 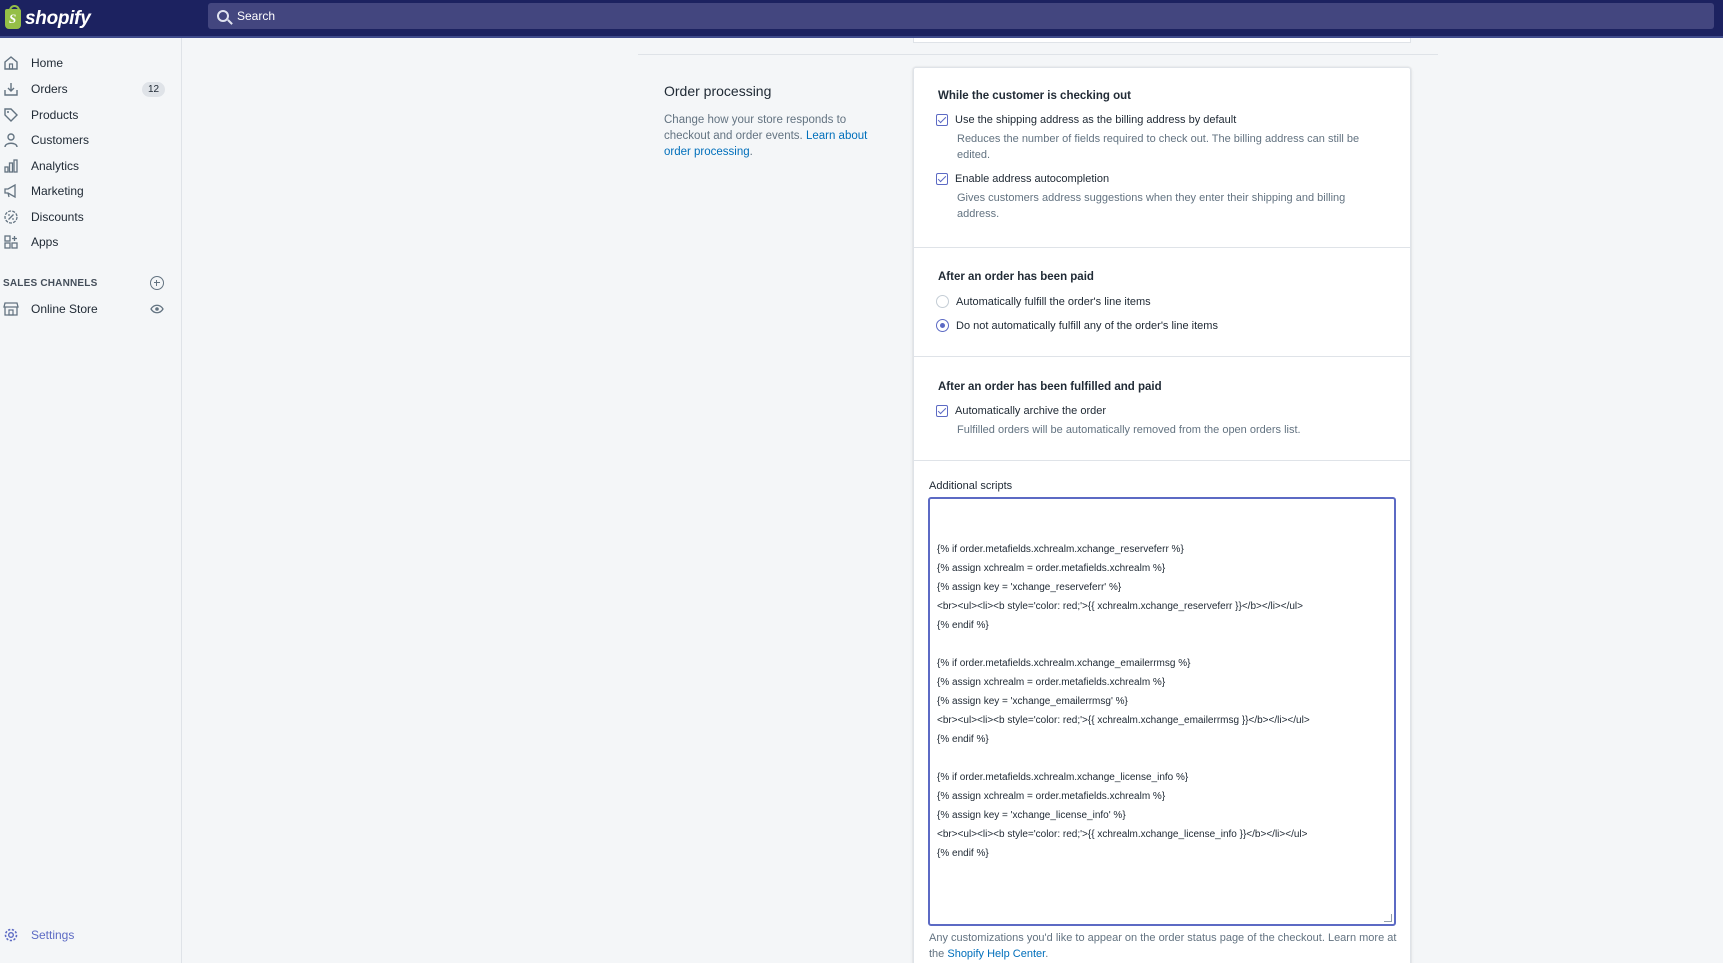 I want to click on autocomplete-option: Enable address autocompletion, so click(x=1022, y=179).